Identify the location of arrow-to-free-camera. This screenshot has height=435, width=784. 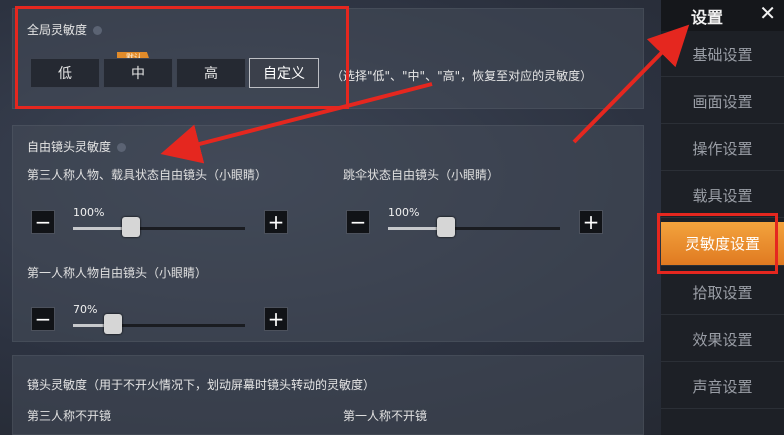
(296, 123).